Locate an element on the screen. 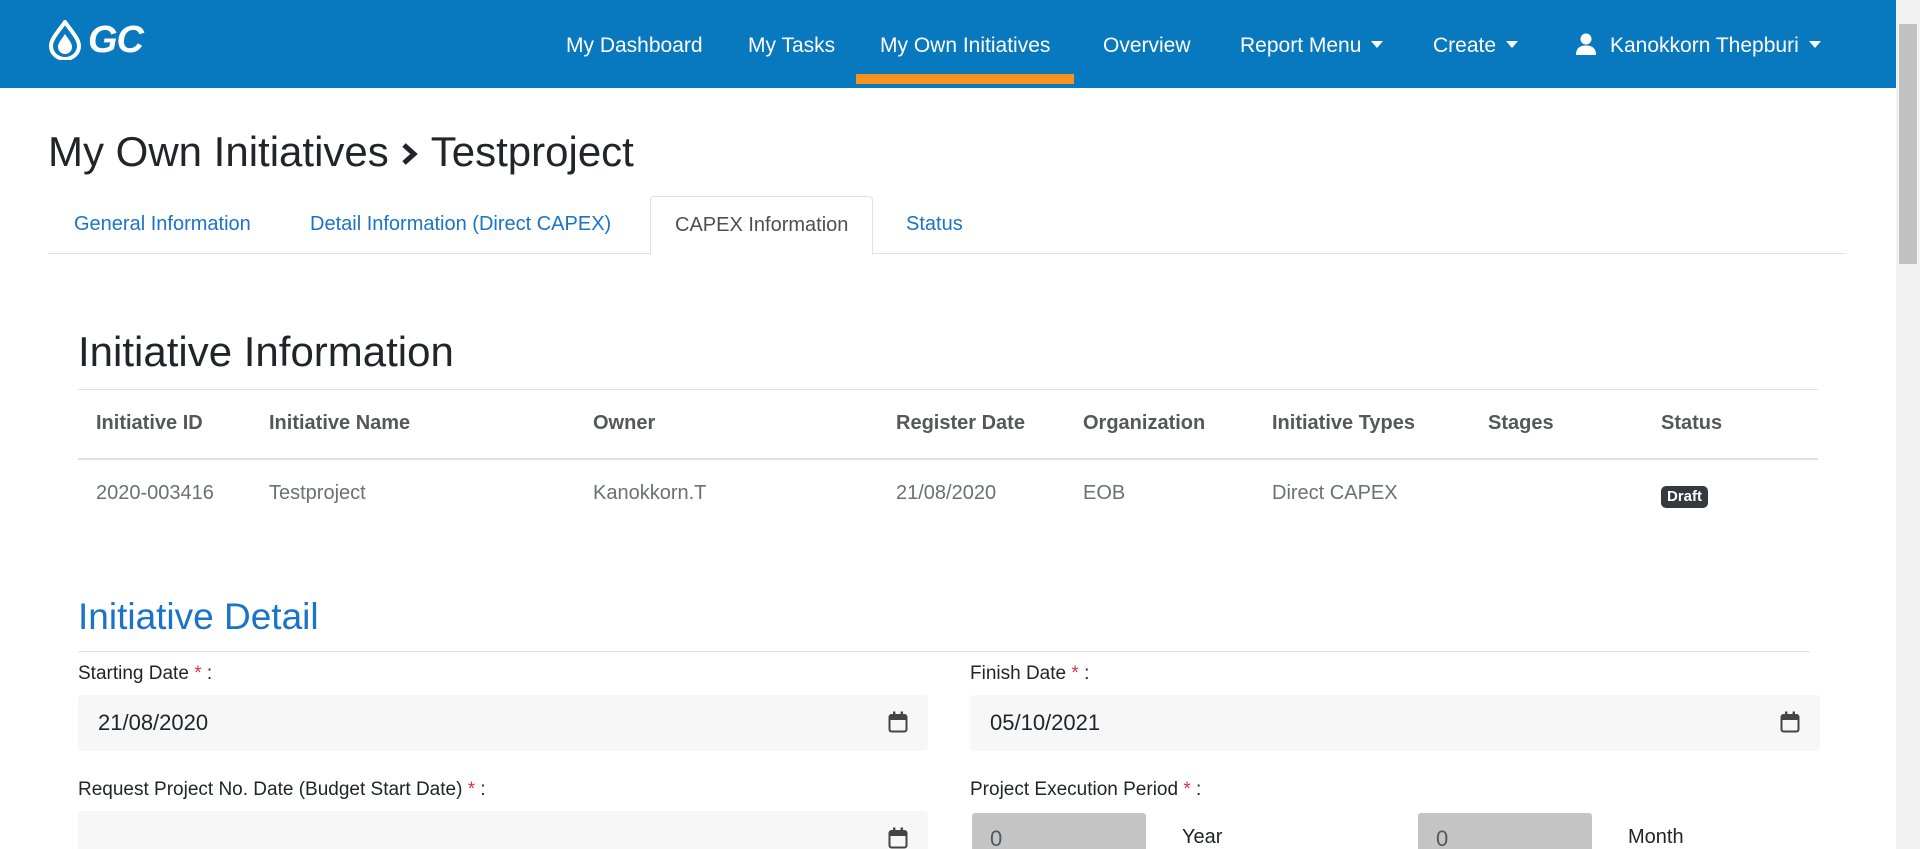 Image resolution: width=1920 pixels, height=849 pixels. page-scrollbar is located at coordinates (1908, 424).